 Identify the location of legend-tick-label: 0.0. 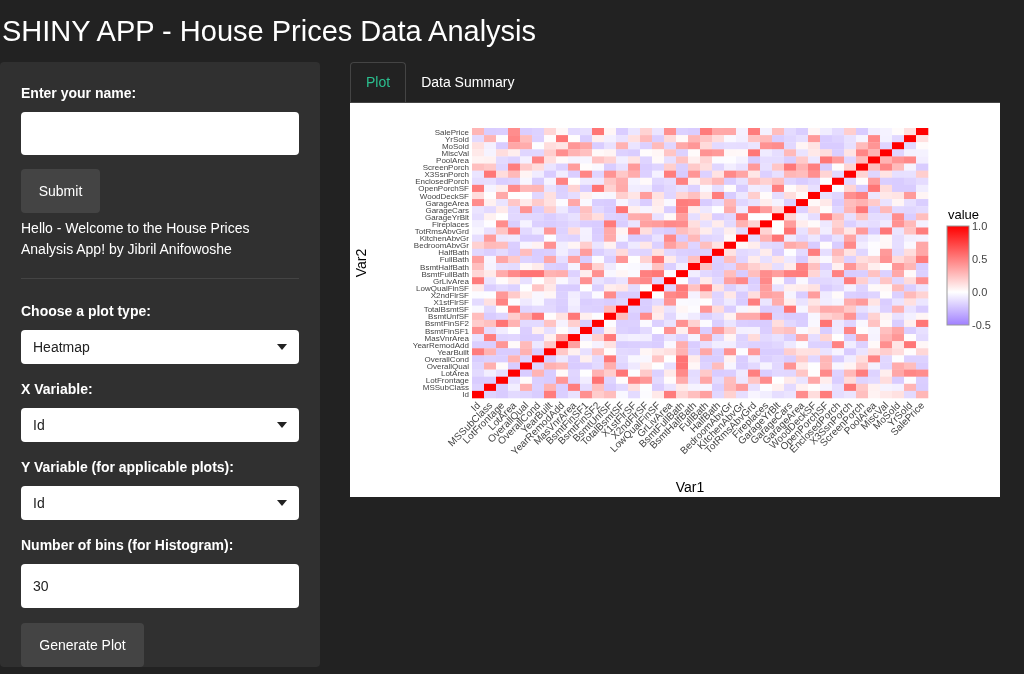
(980, 292).